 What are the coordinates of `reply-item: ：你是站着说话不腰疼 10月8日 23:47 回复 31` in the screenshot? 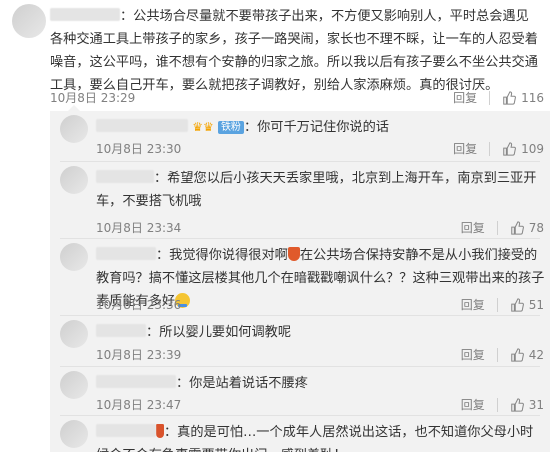 It's located at (300, 391).